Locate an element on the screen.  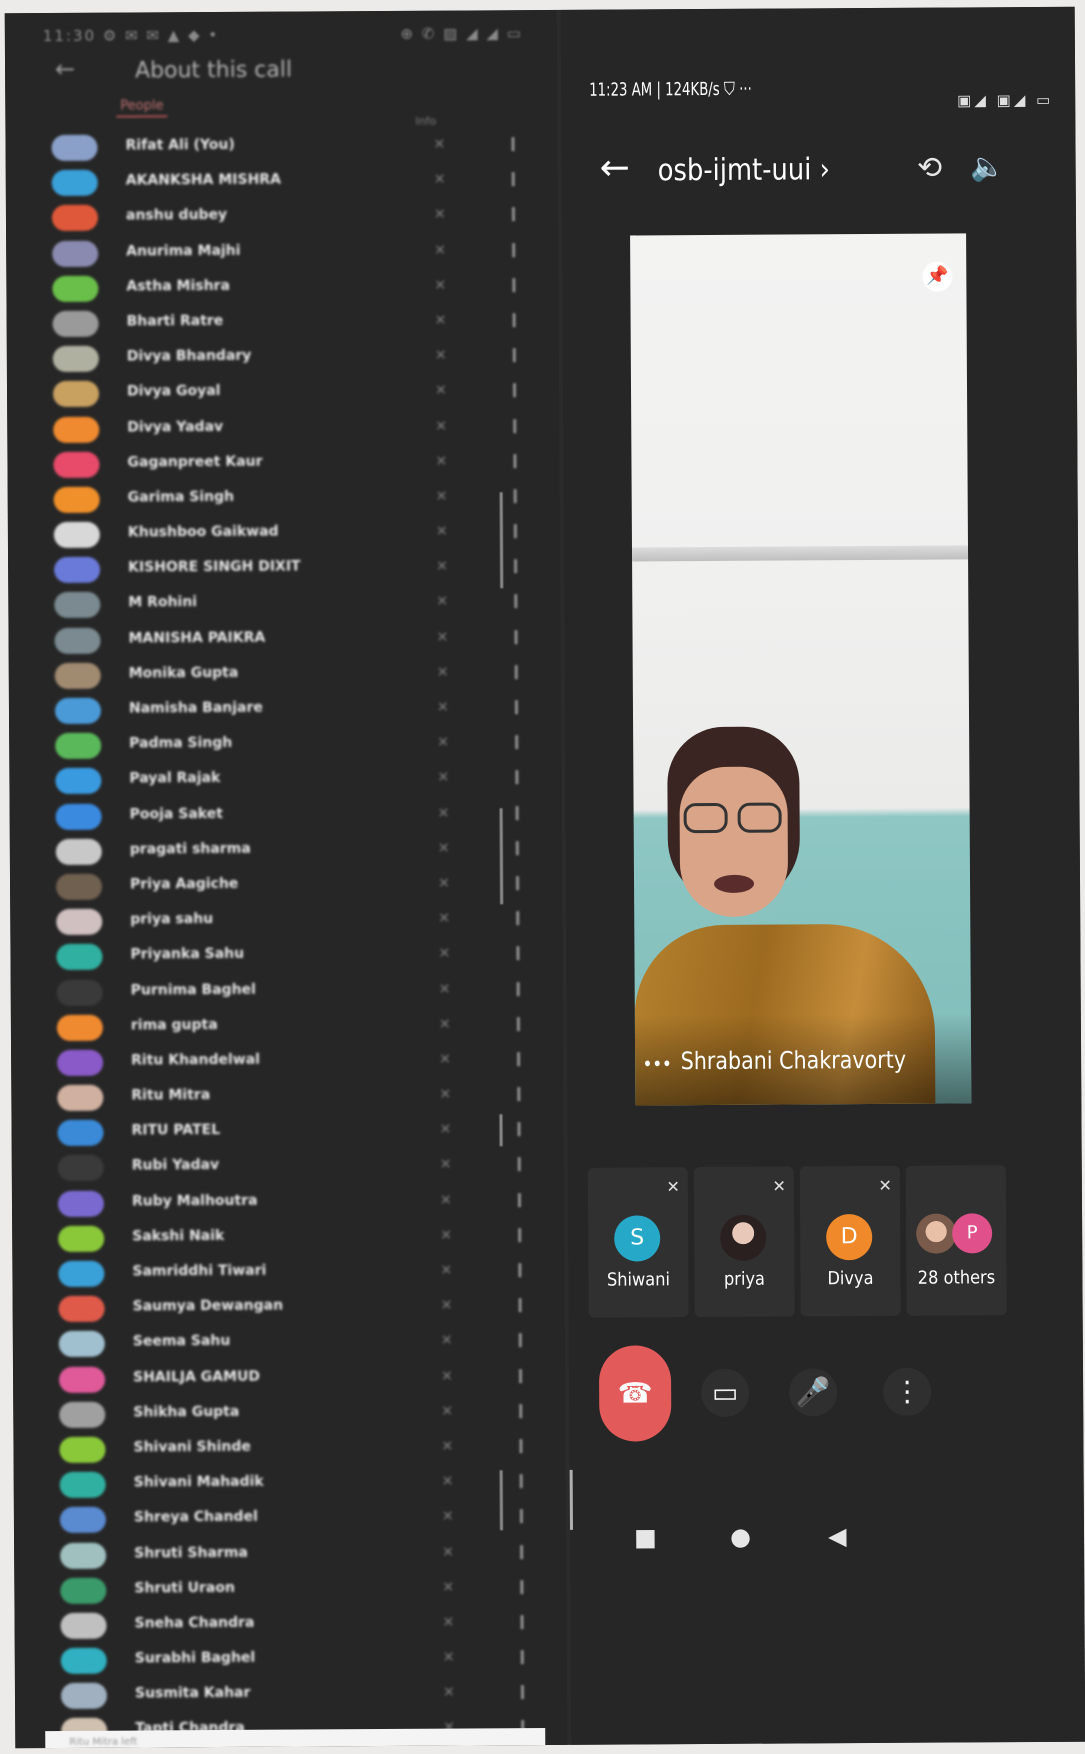
meeting-code: osb-ijmt-uui › is located at coordinates (744, 170).